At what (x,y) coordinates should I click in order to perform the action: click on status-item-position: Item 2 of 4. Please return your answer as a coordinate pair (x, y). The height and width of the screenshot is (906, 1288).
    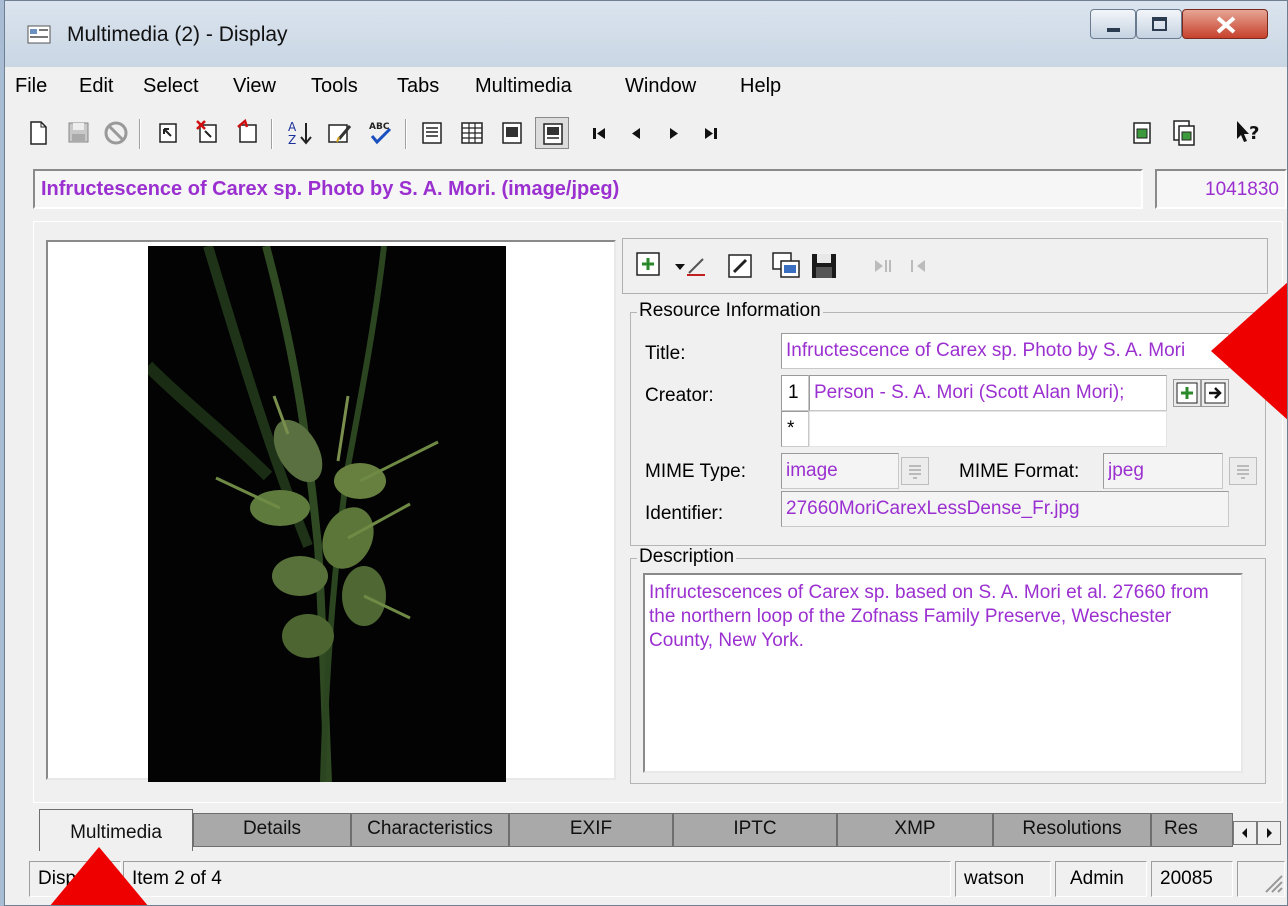
    Looking at the image, I should click on (537, 879).